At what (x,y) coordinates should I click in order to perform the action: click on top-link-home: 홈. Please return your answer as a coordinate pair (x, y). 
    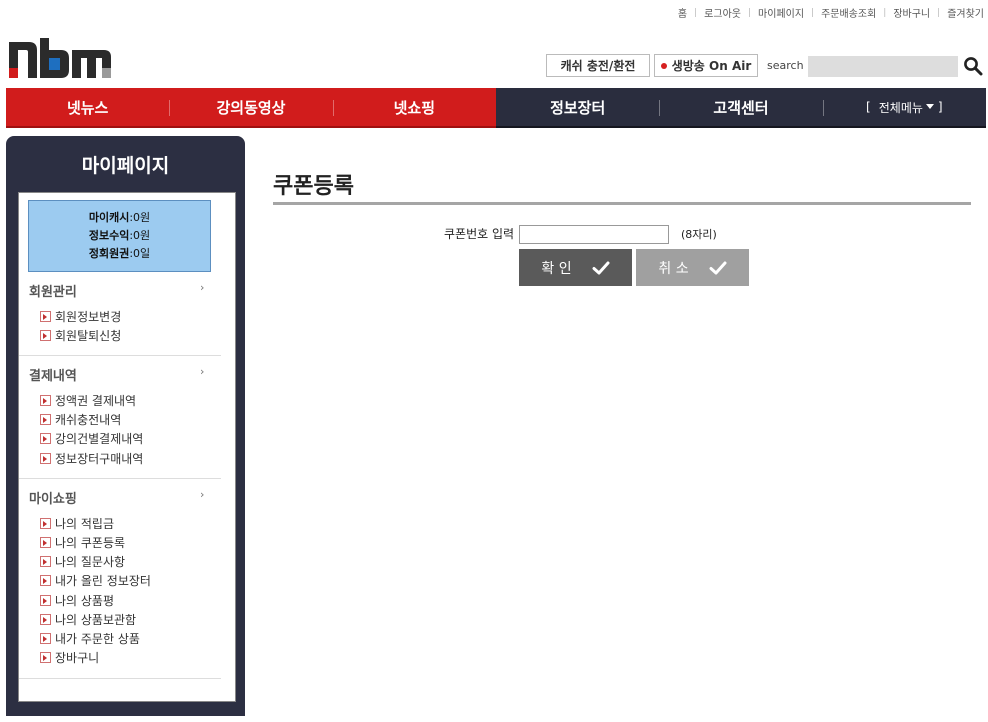
    Looking at the image, I should click on (682, 12).